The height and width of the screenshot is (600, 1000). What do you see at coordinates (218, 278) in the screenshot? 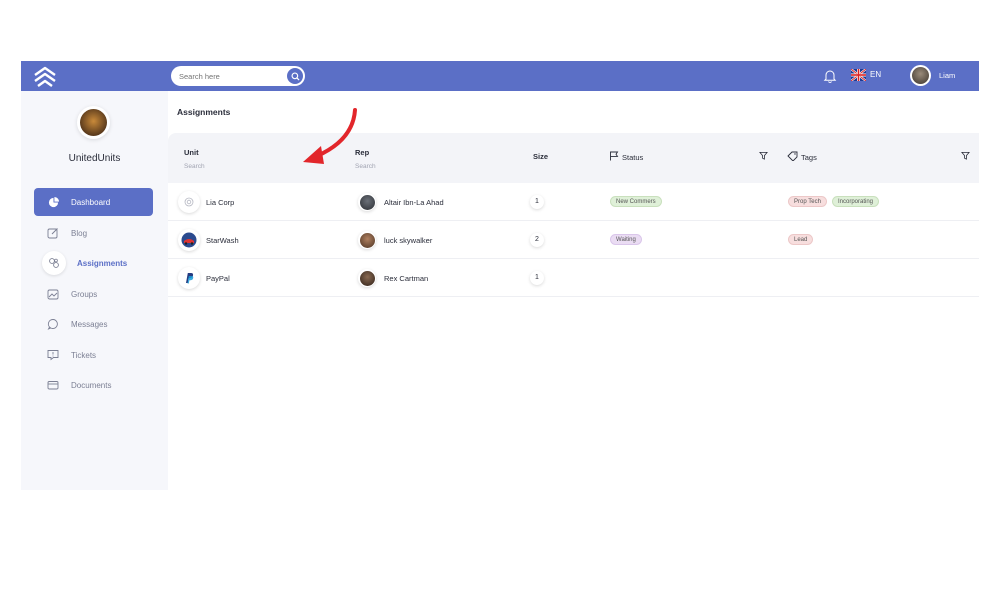
I see `unit-name: PayPal` at bounding box center [218, 278].